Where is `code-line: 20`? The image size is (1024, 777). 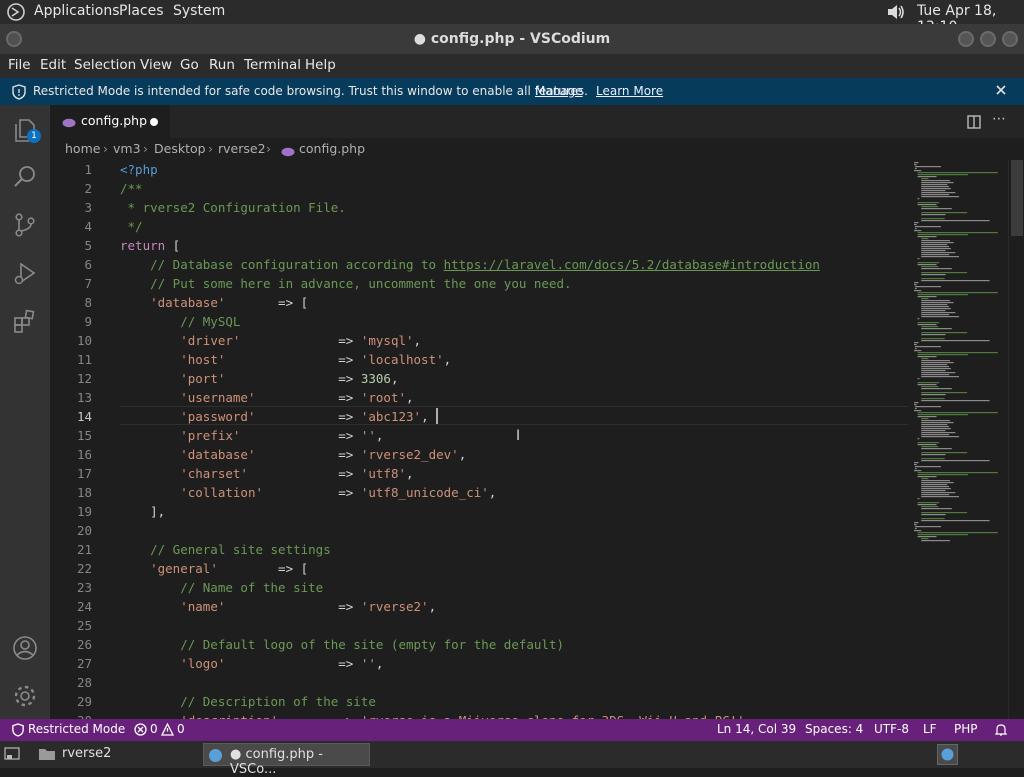
code-line: 20 is located at coordinates (479, 530).